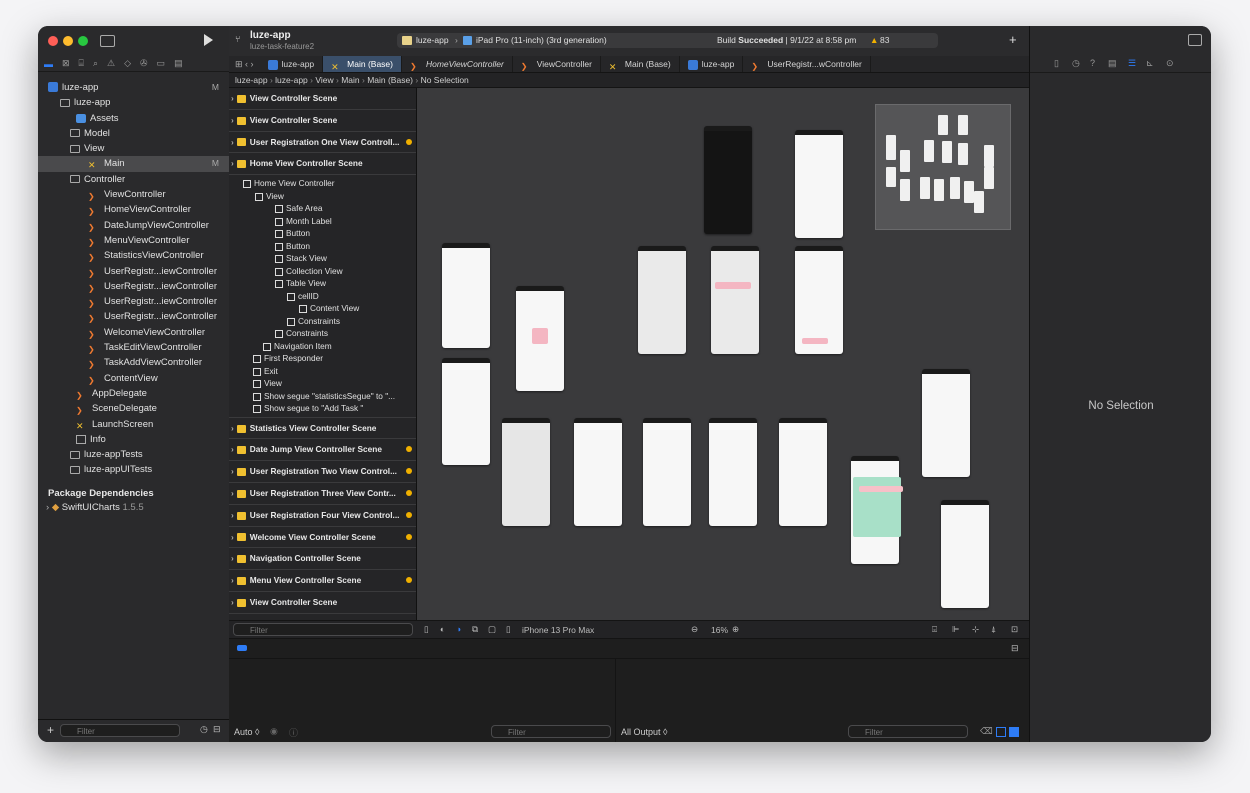  I want to click on update-frames-icon: ⌻, so click(934, 629).